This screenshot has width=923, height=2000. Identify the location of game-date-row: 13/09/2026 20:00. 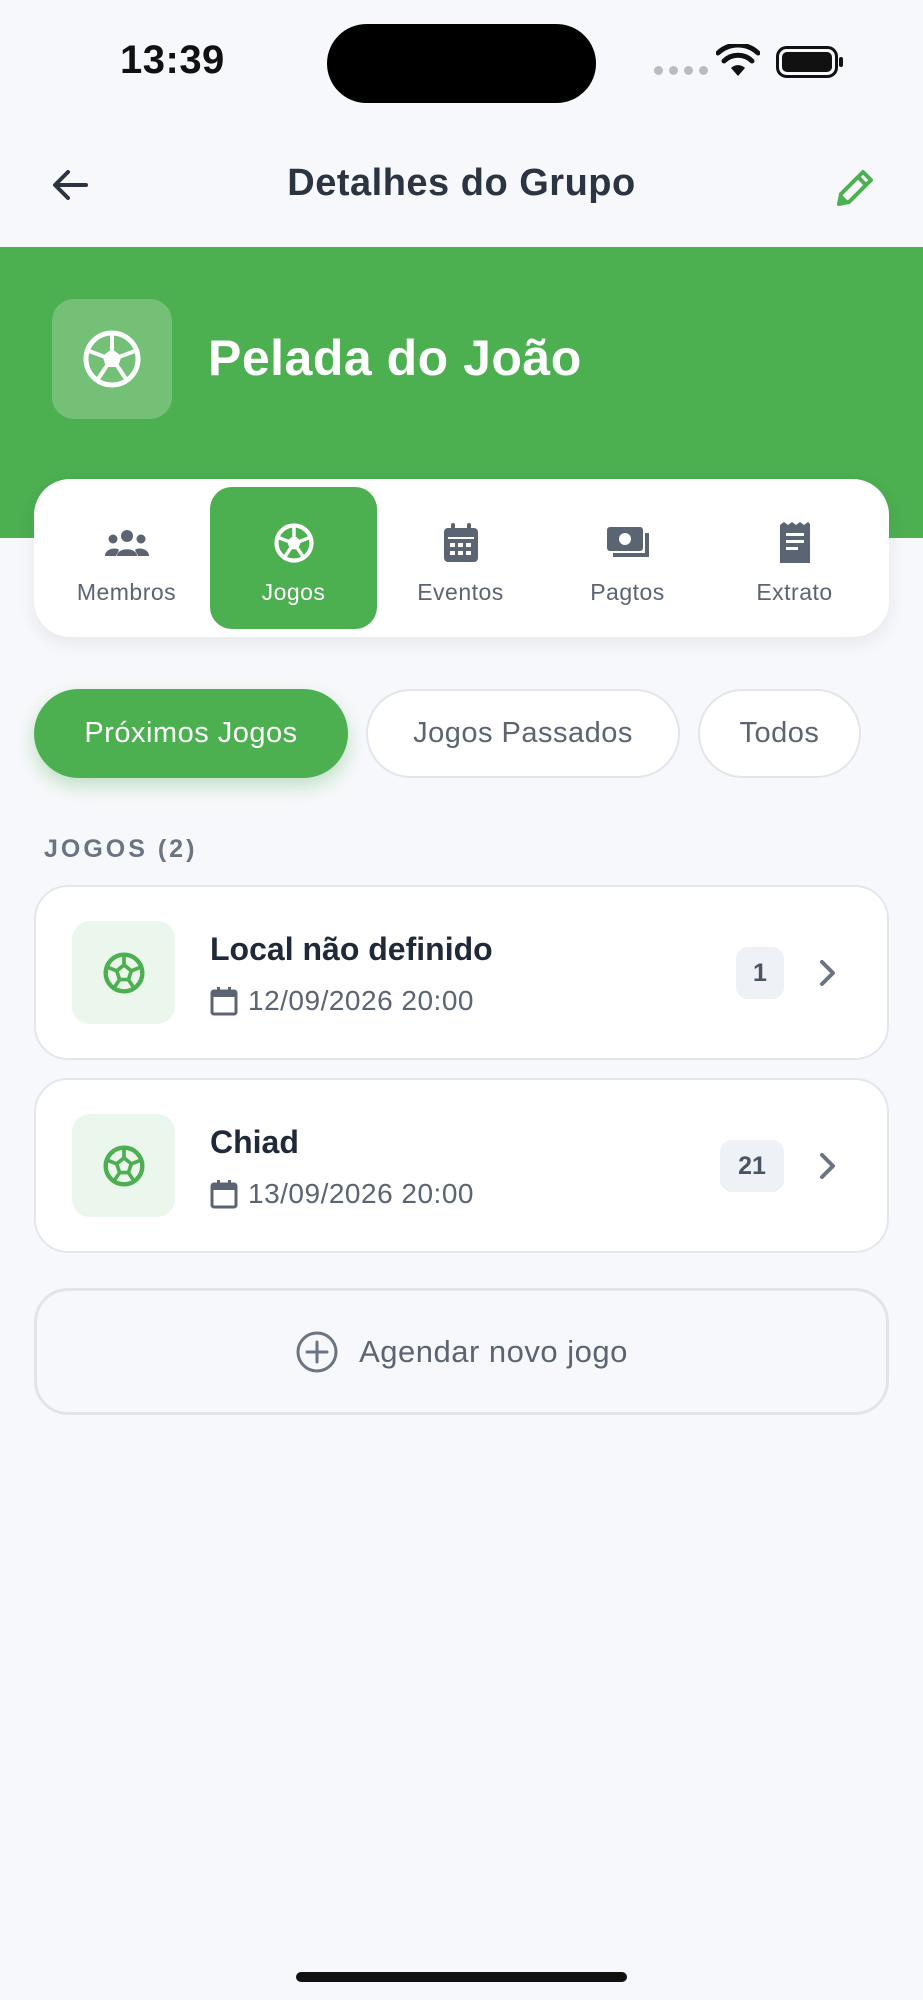
(342, 1194).